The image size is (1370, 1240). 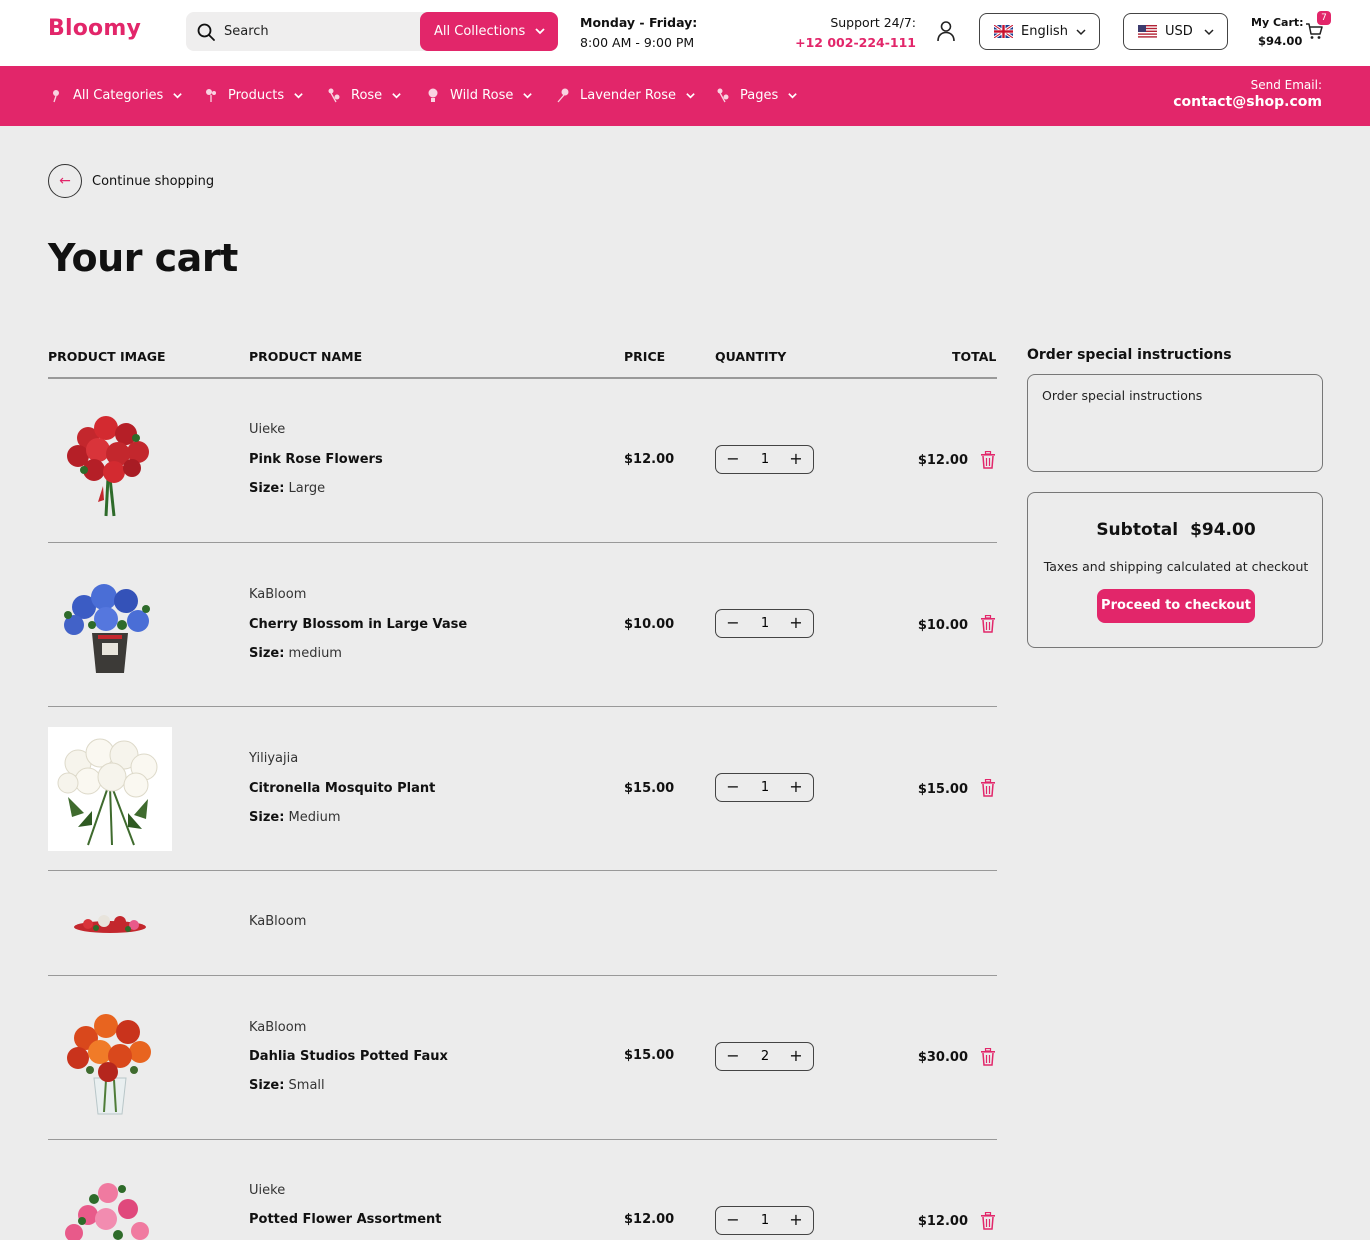 I want to click on column-header-price: PRICE, so click(x=645, y=356).